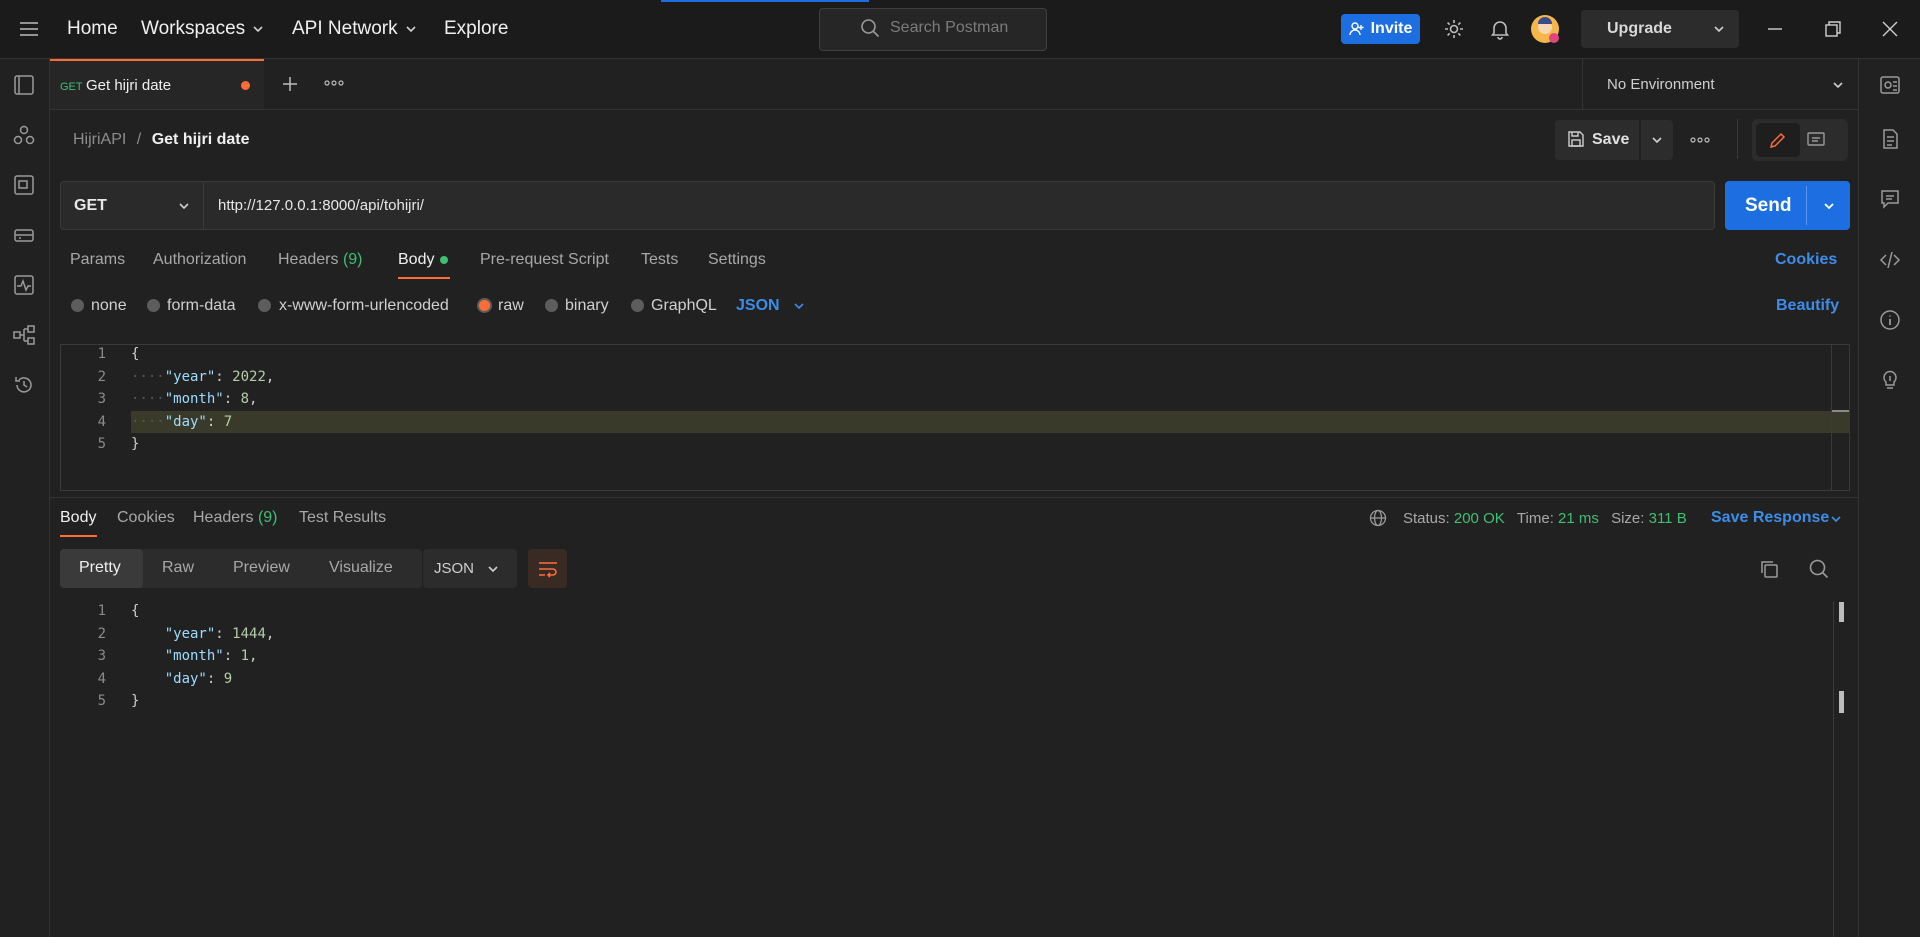 The height and width of the screenshot is (937, 1920). Describe the element at coordinates (364, 305) in the screenshot. I see `radio-urlencoded-label: x-www-form-urlencoded` at that location.